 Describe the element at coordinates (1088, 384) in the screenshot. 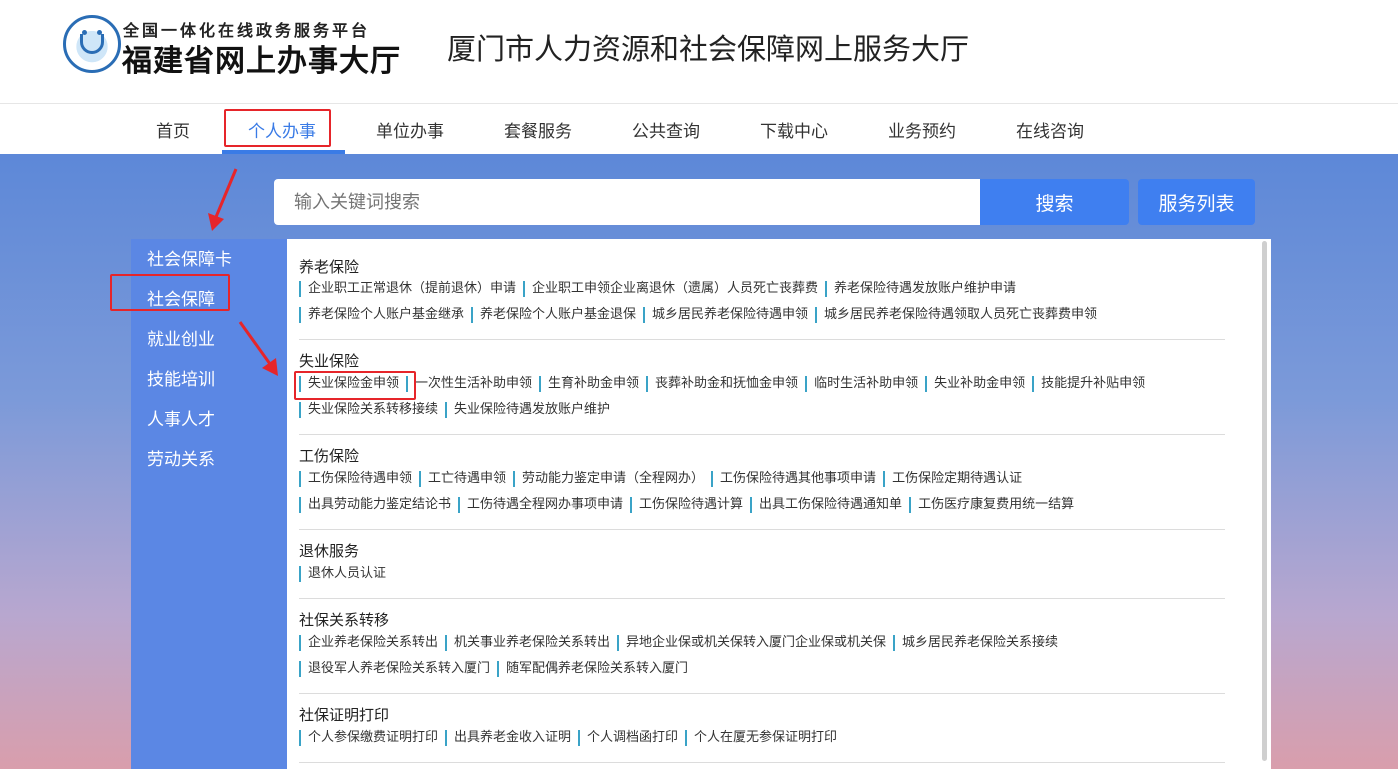

I see `service-link: 技能提升补贴申领` at that location.